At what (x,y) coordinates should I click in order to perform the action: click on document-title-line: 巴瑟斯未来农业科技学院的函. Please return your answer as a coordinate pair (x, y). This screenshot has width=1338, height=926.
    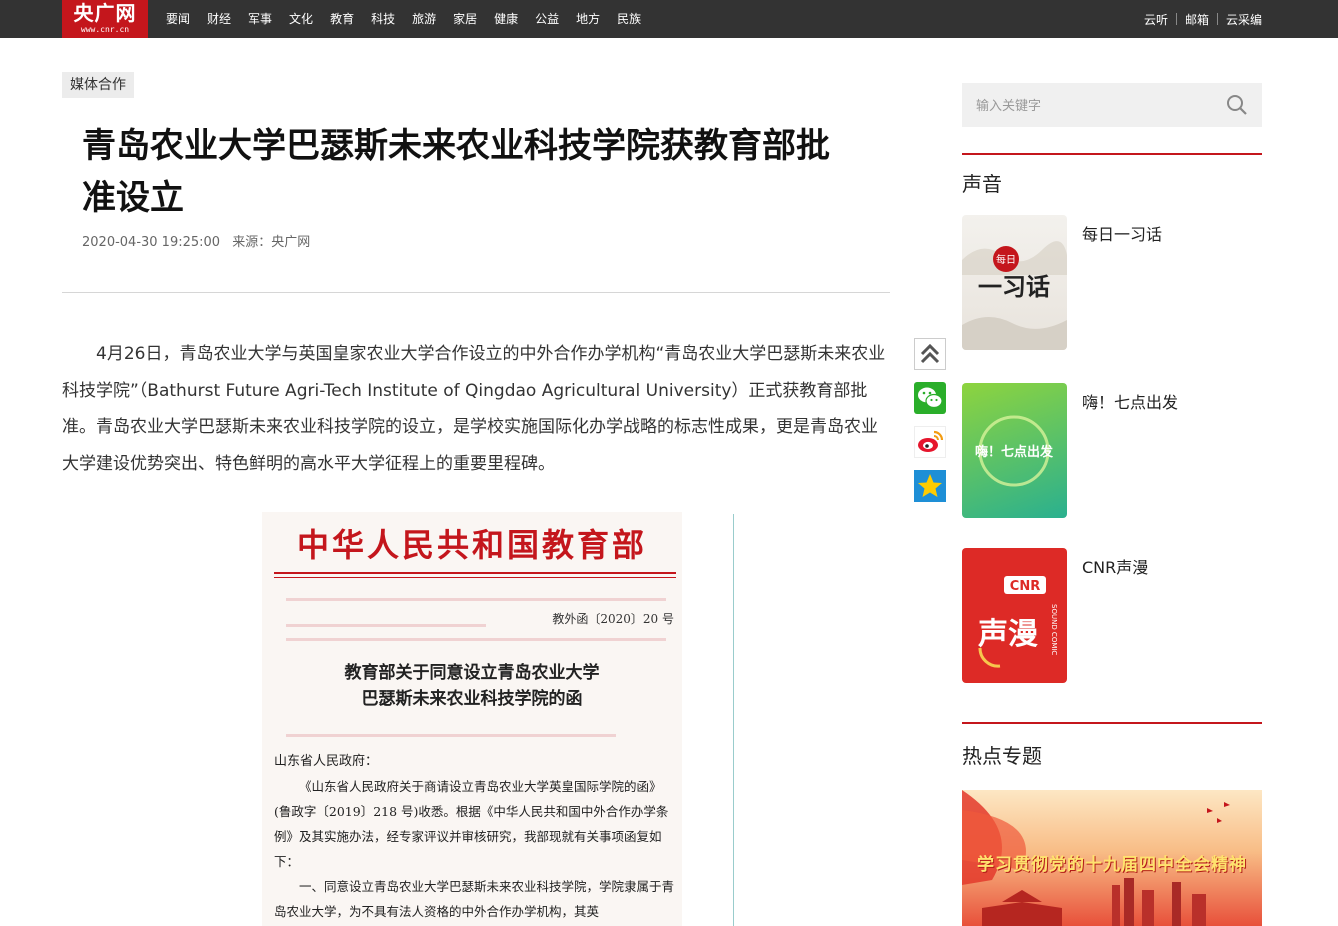
    Looking at the image, I should click on (472, 699).